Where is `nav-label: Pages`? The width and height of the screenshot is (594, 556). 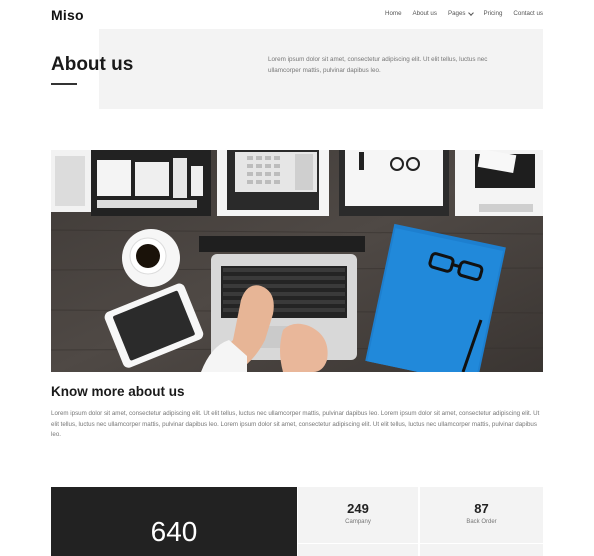
nav-label: Pages is located at coordinates (456, 13).